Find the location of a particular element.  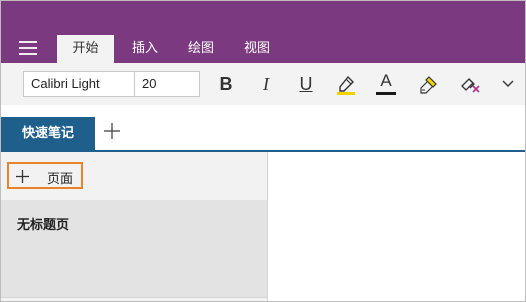

font-color-button: A is located at coordinates (386, 84).